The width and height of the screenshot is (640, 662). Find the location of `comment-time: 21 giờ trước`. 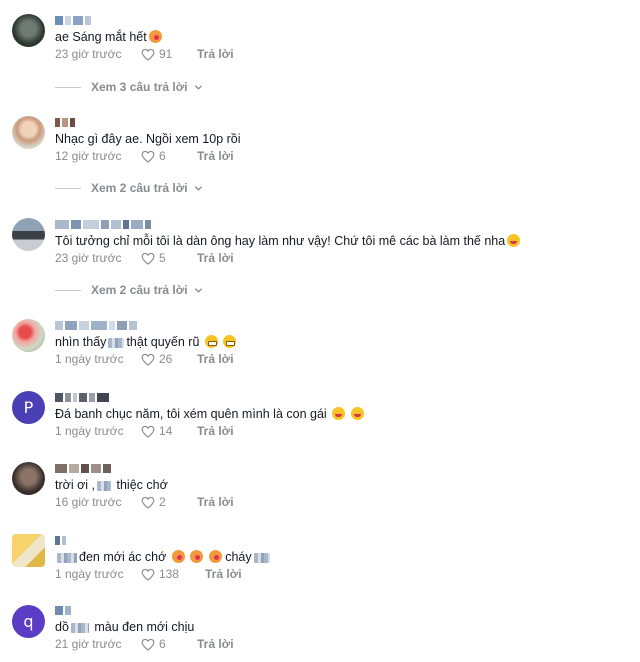

comment-time: 21 giờ trước is located at coordinates (88, 644).